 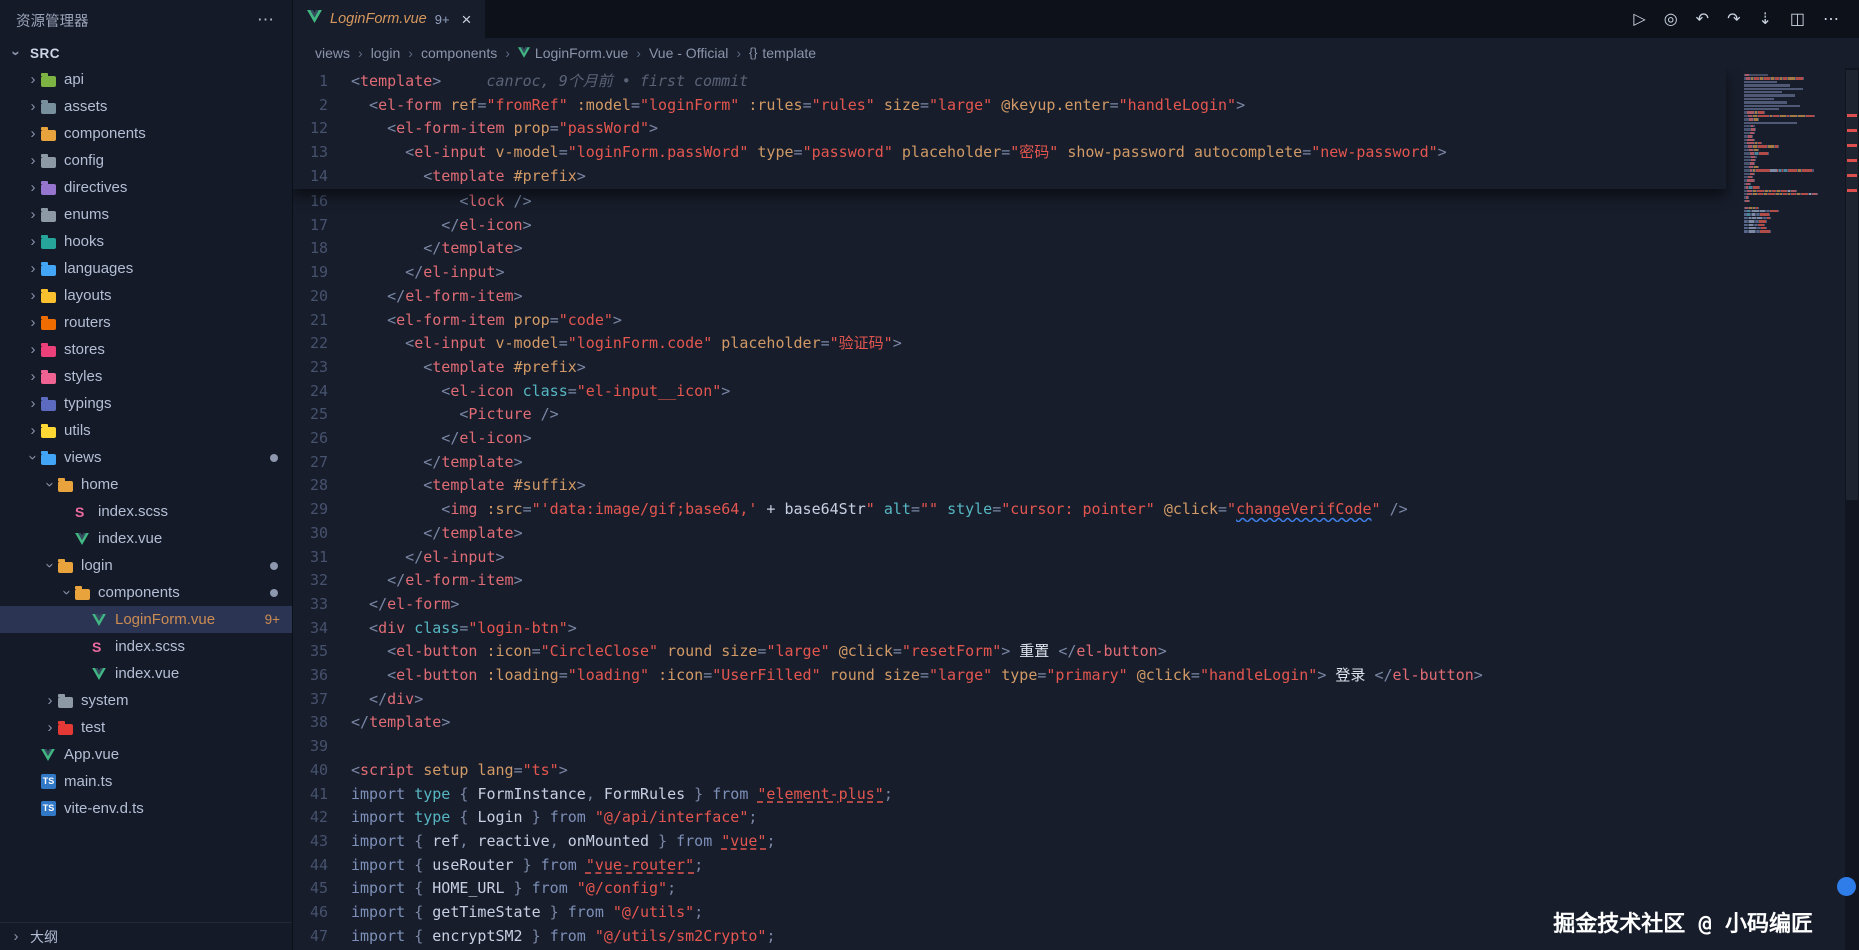 I want to click on run-below-icon: ⇣, so click(x=1764, y=19).